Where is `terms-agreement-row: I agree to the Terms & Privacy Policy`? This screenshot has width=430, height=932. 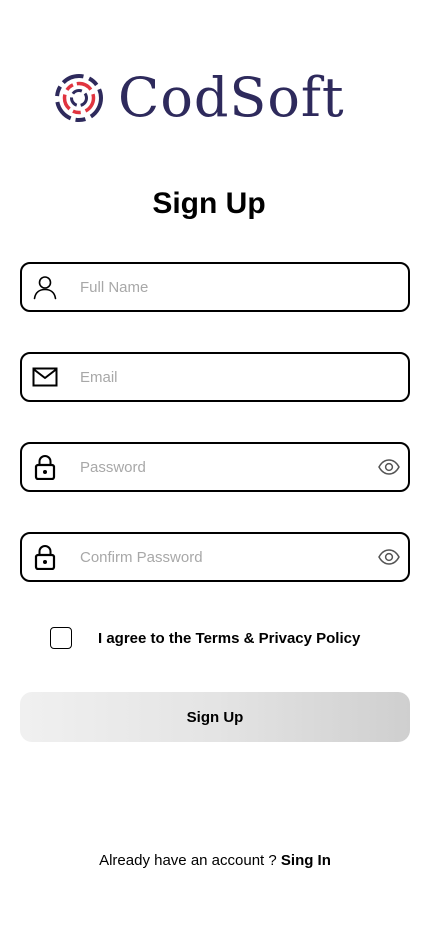
terms-agreement-row: I agree to the Terms & Privacy Policy is located at coordinates (205, 638).